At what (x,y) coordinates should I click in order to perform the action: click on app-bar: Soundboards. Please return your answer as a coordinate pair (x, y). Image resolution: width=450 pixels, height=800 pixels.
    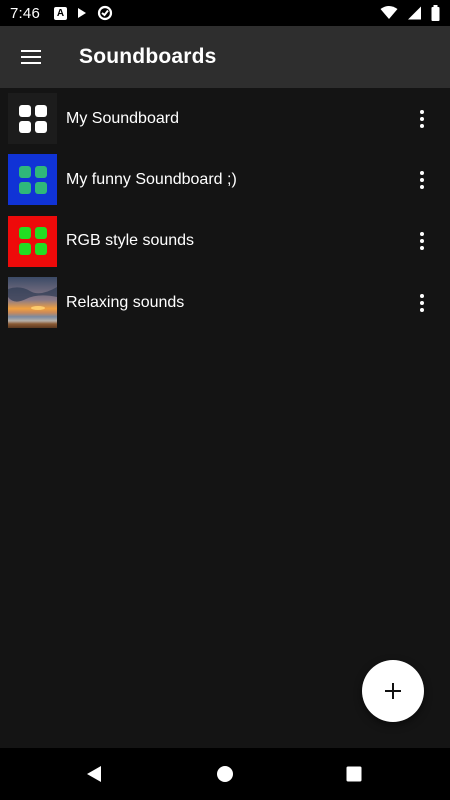
    Looking at the image, I should click on (225, 57).